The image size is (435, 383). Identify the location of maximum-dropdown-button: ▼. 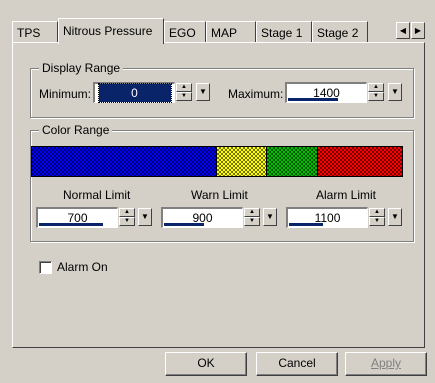
(395, 92).